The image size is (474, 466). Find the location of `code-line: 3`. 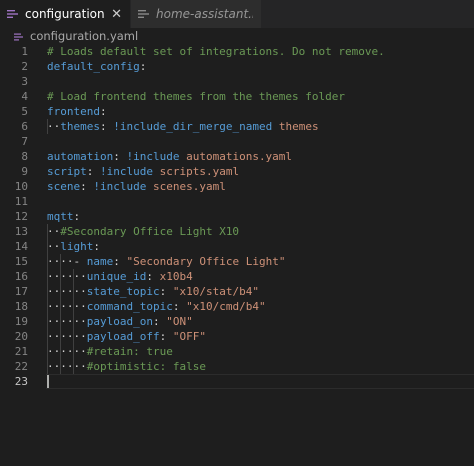

code-line: 3 is located at coordinates (237, 81).